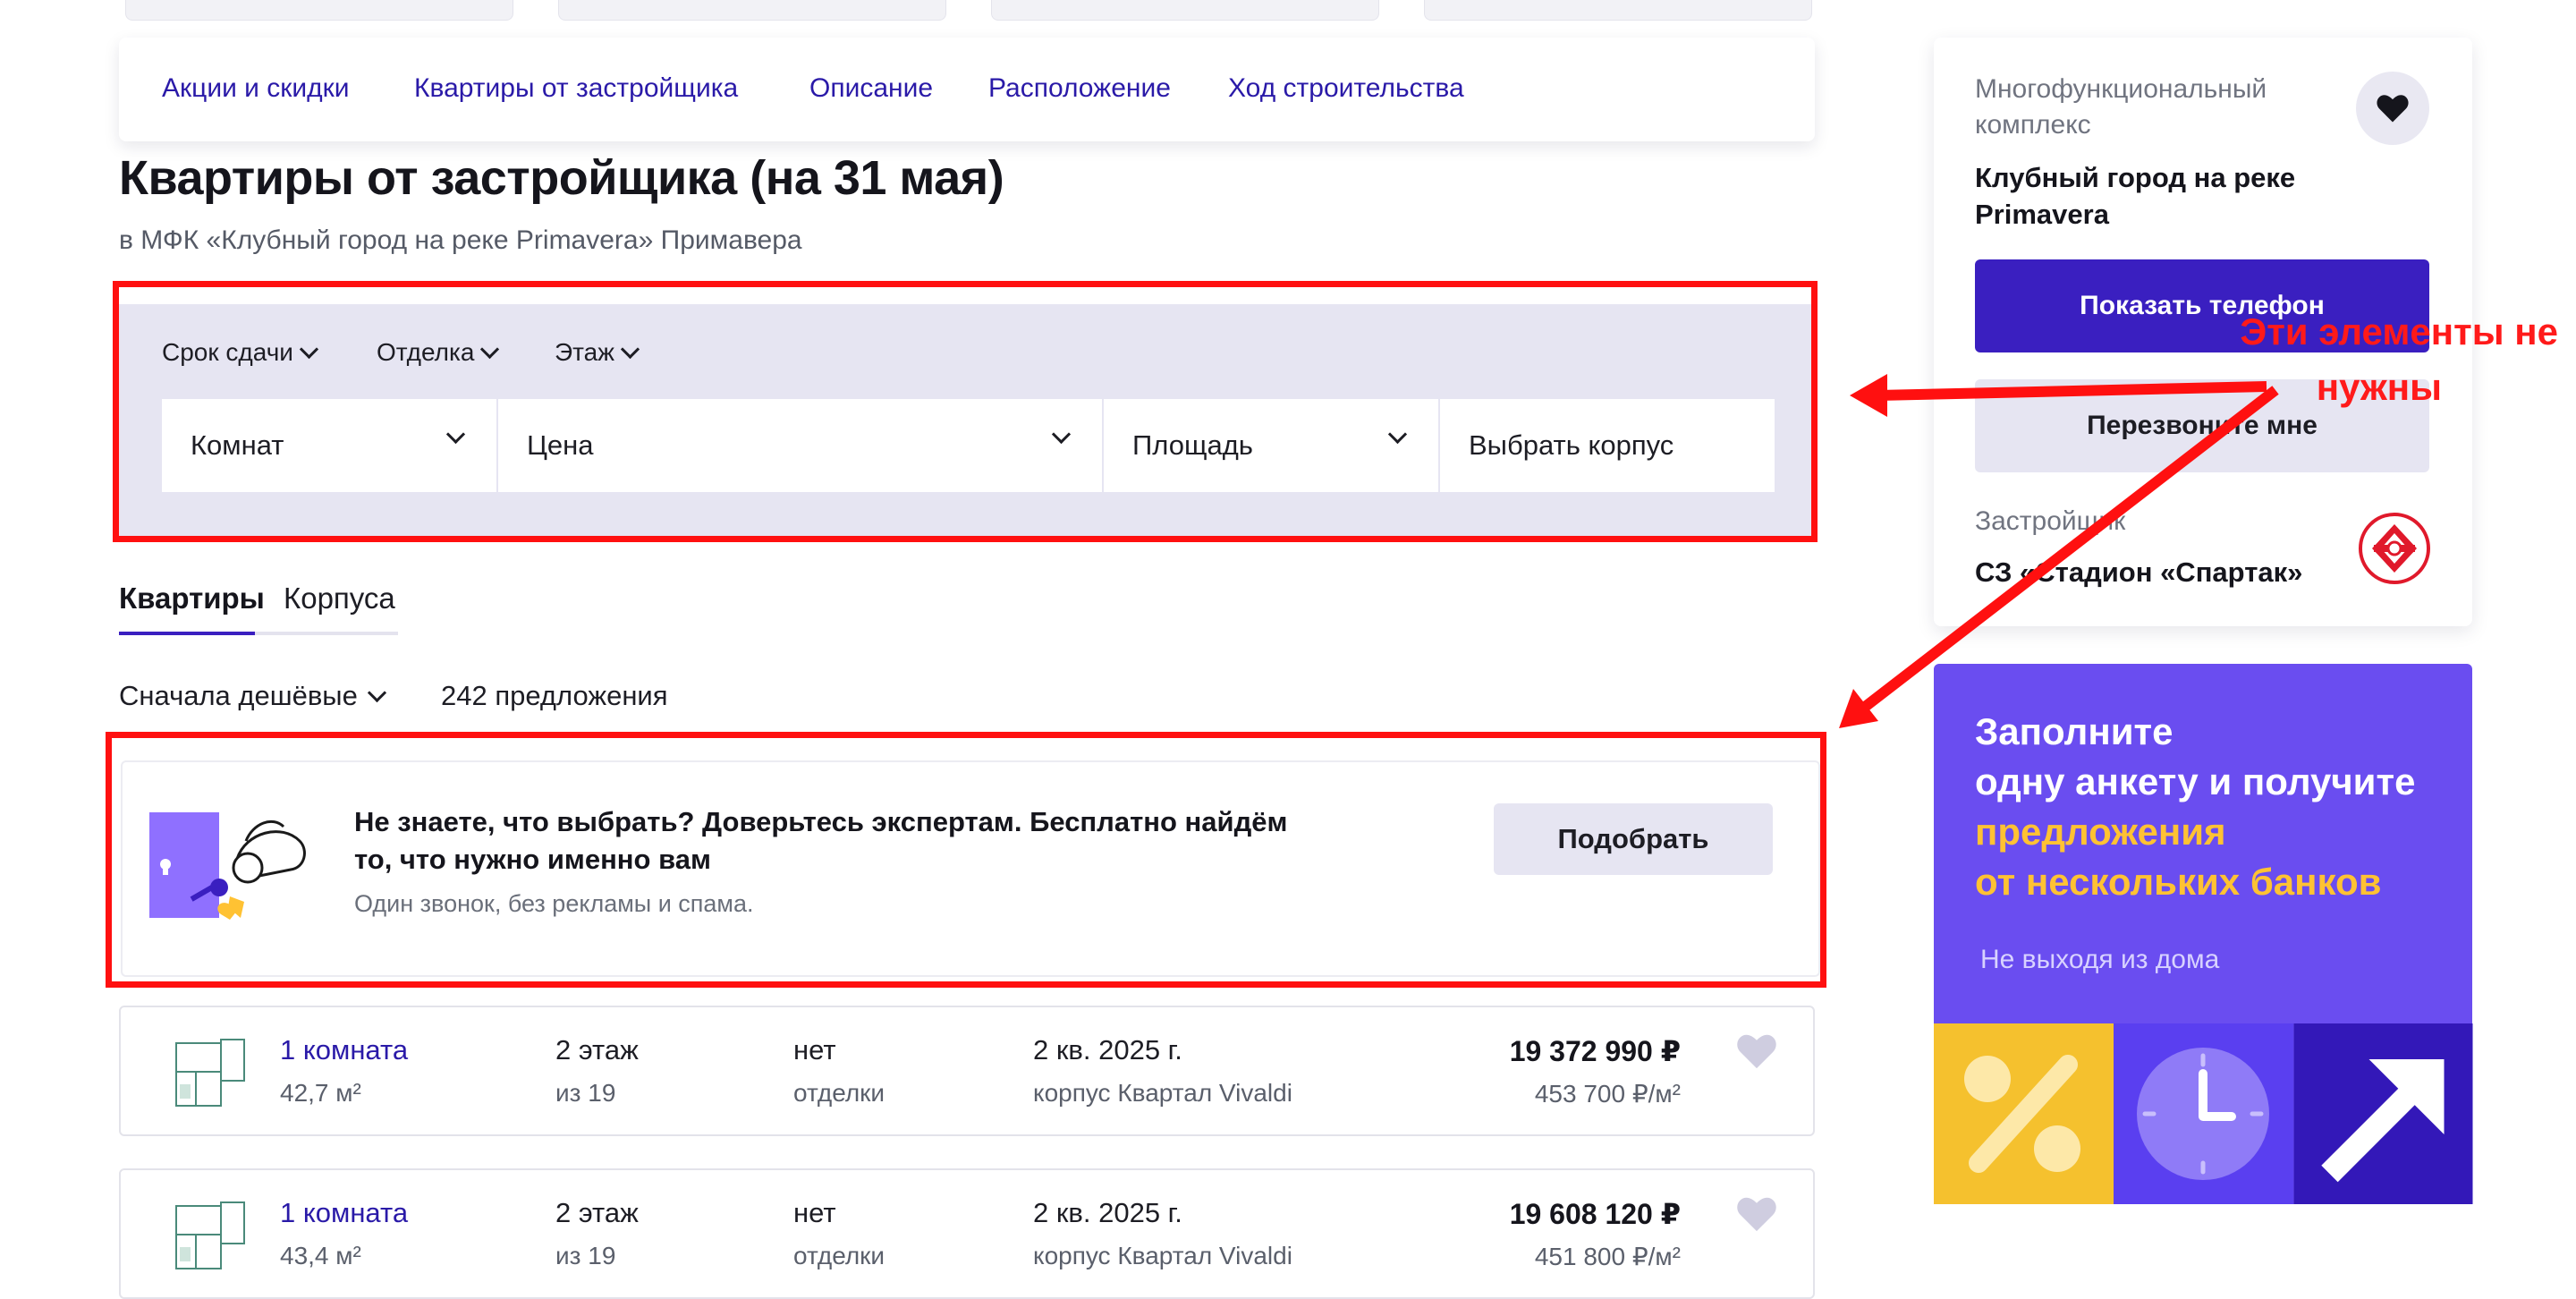 Image resolution: width=2576 pixels, height=1299 pixels. I want to click on annotation-line-1: Эти элементы не, so click(2399, 331).